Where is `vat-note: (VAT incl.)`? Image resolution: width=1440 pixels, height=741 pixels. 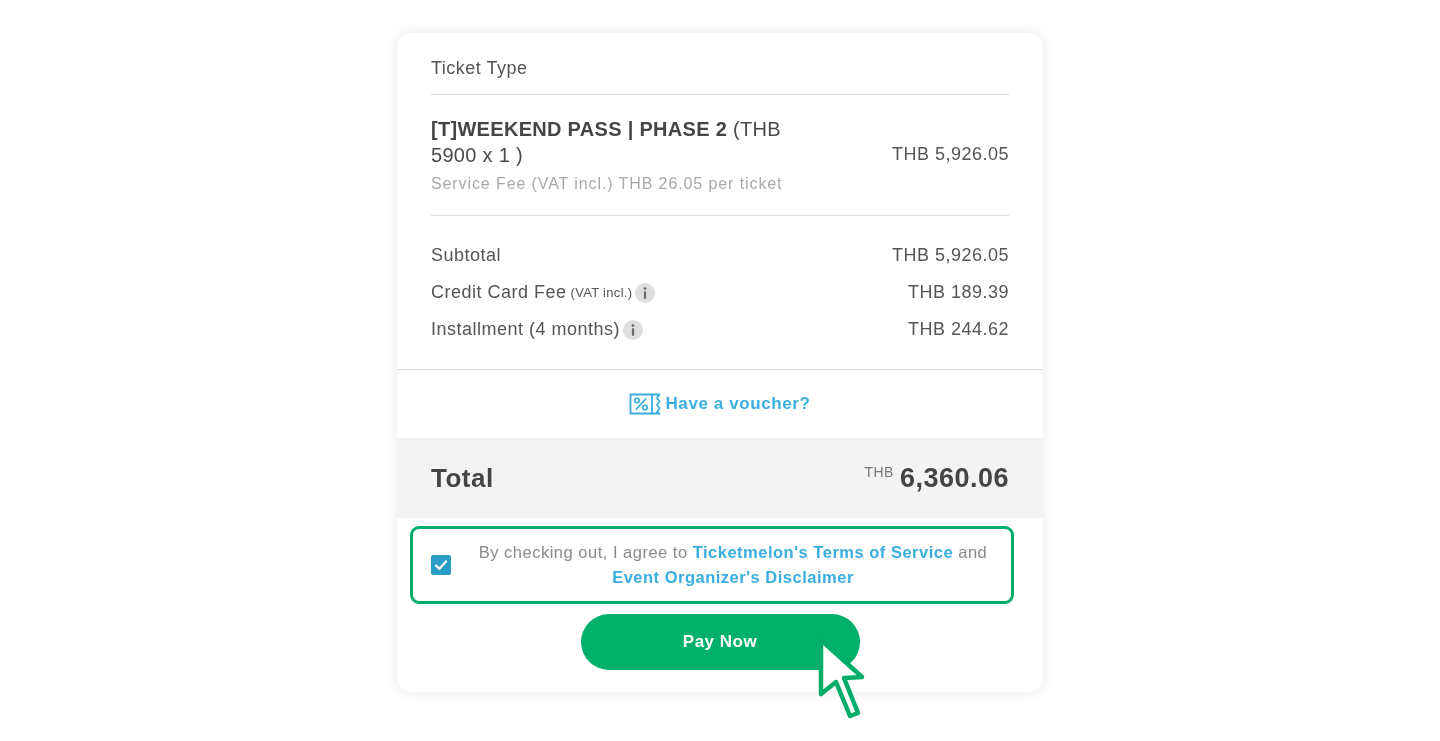
vat-note: (VAT incl.) is located at coordinates (601, 292).